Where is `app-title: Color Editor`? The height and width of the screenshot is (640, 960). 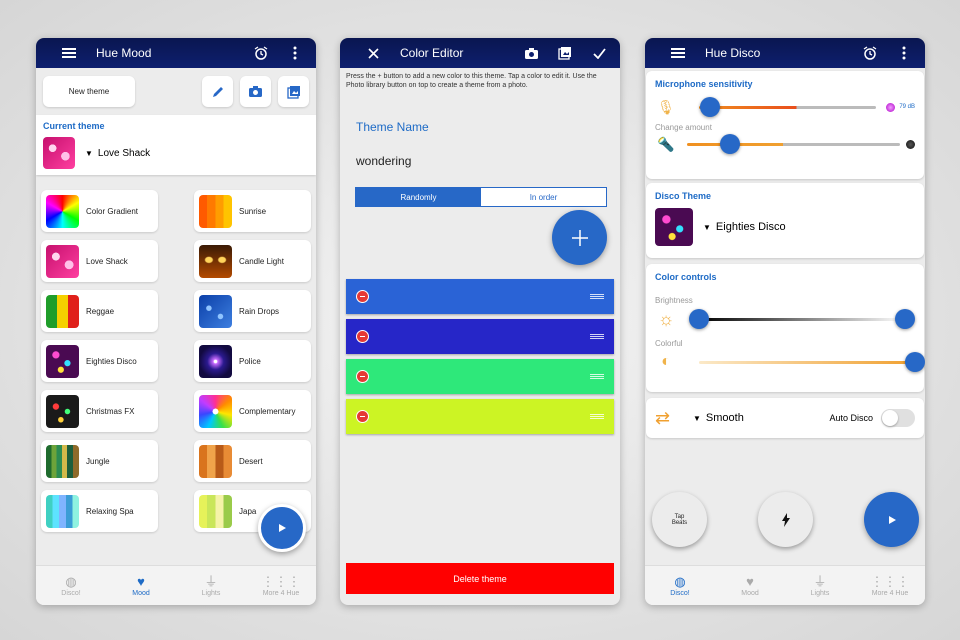
app-title: Color Editor is located at coordinates (432, 53).